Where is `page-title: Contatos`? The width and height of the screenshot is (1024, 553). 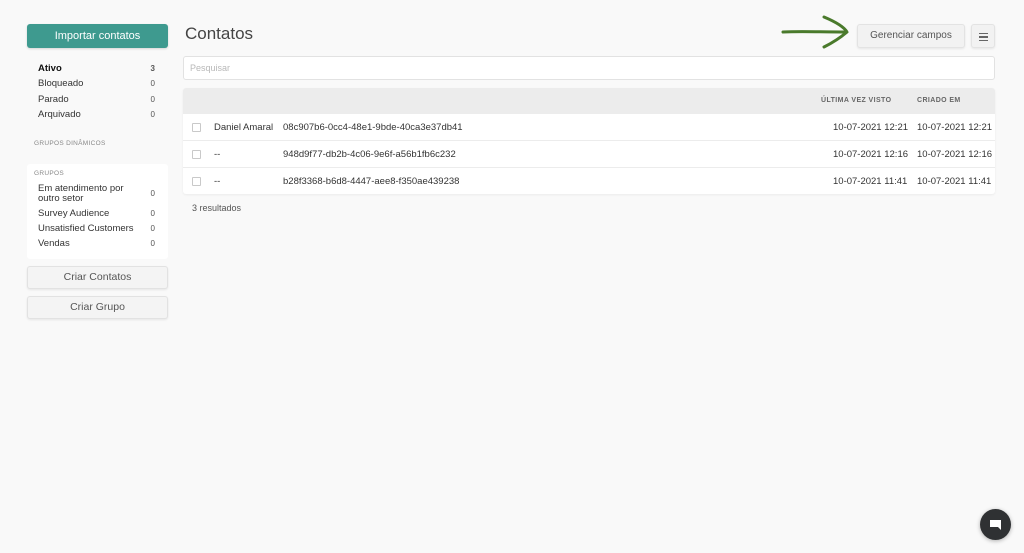
page-title: Contatos is located at coordinates (219, 33).